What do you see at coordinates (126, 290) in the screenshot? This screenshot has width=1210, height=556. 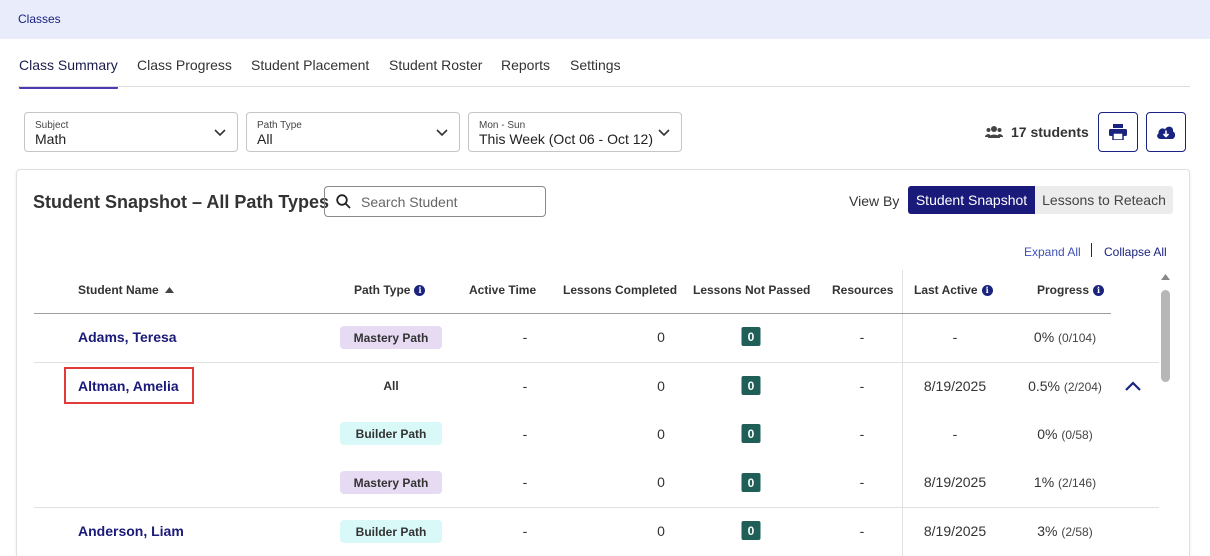 I see `column-student-name: Student Name` at bounding box center [126, 290].